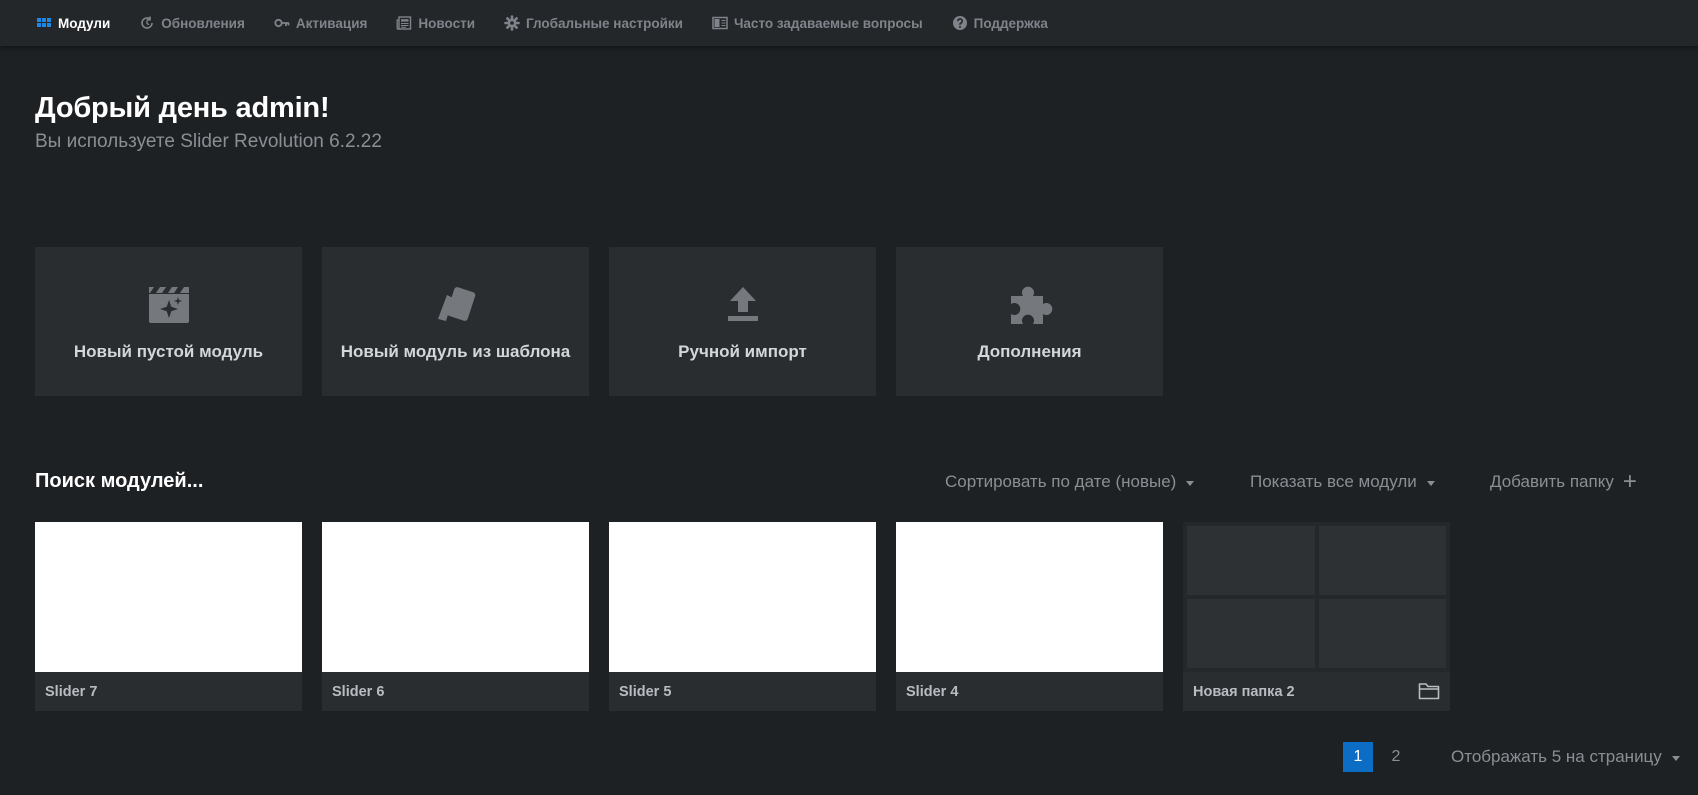 This screenshot has height=795, width=1698. Describe the element at coordinates (44, 23) in the screenshot. I see `grid-icon` at that location.